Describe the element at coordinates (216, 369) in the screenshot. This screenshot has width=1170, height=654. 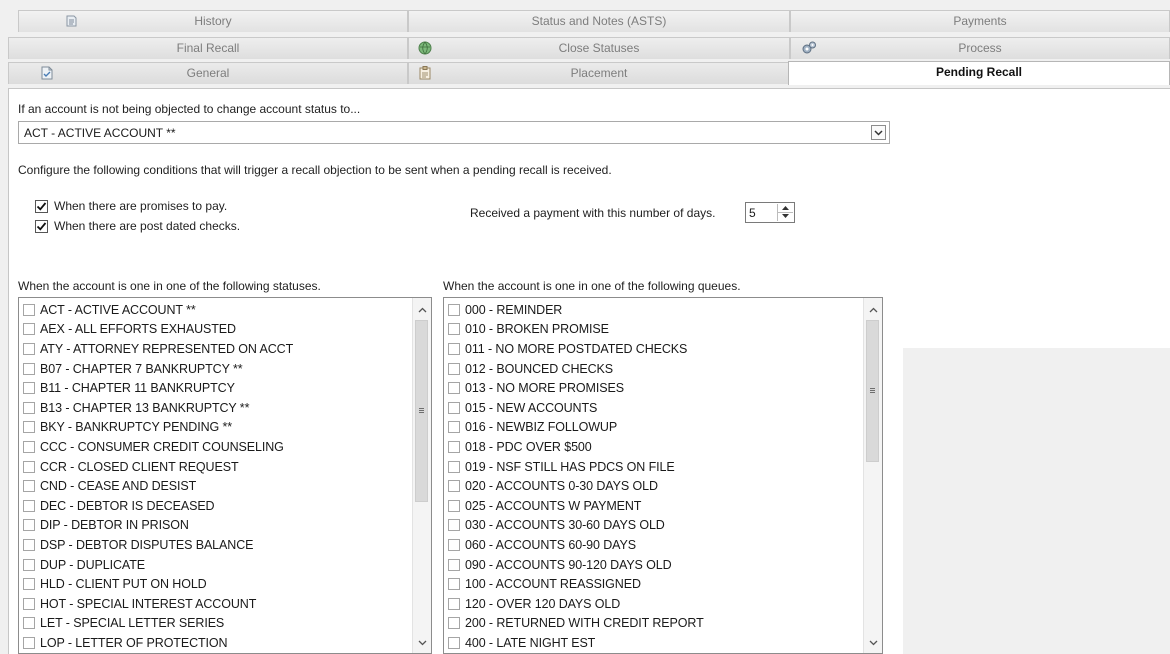
I see `list-item: B07 - CHAPTER 7 BANKRUPTCY **` at that location.